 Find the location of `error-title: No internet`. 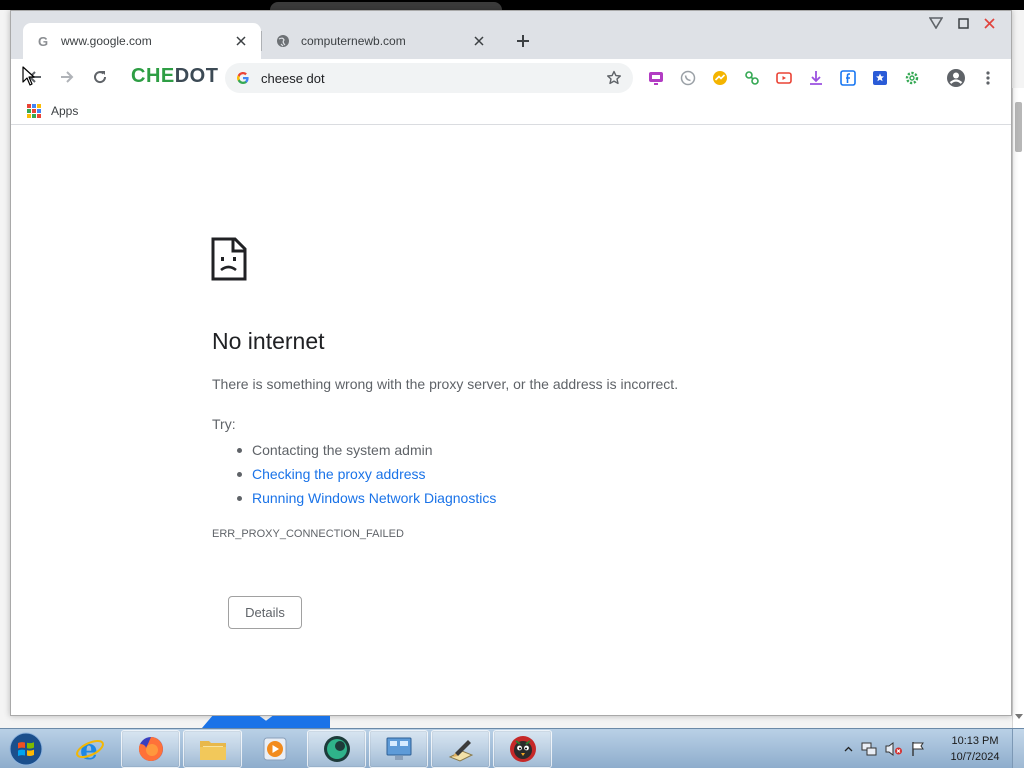

error-title: No internet is located at coordinates (268, 341).